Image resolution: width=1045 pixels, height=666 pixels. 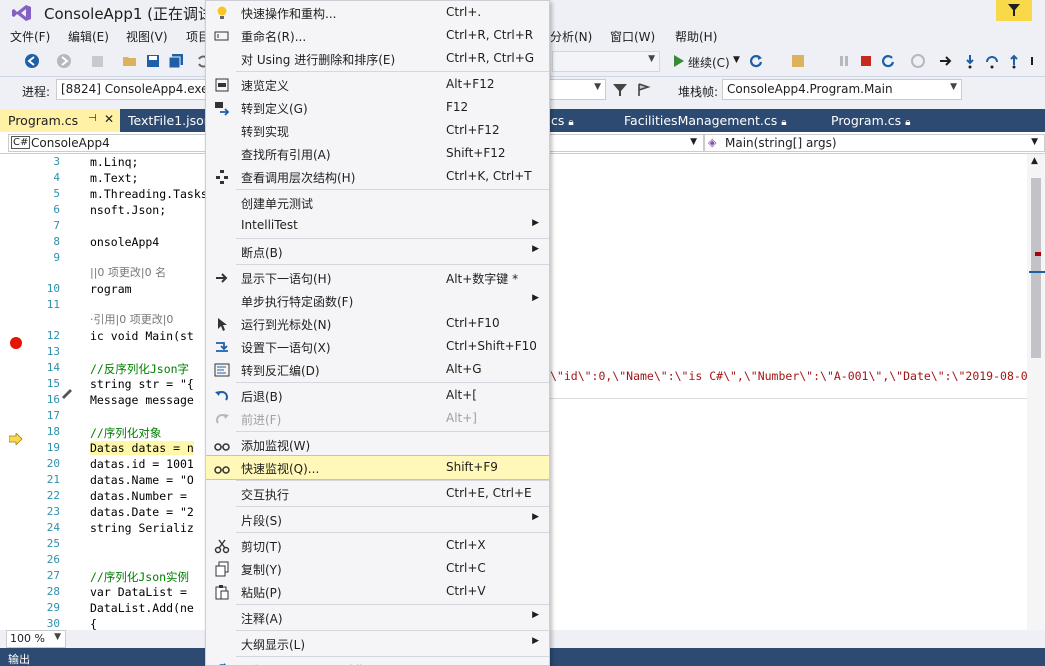 What do you see at coordinates (377, 395) in the screenshot?
I see `menu-item-16: 后退(B) Alt+[` at bounding box center [377, 395].